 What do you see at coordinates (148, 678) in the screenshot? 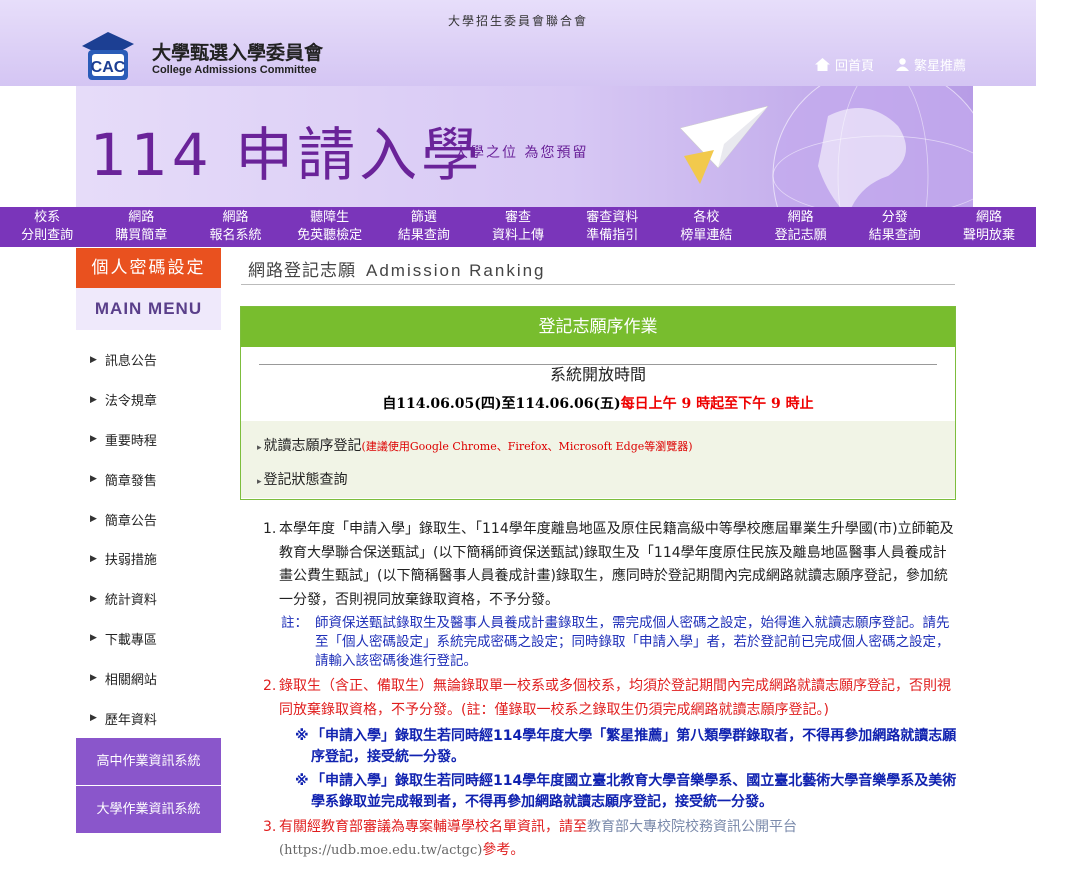
I see `menu-item-related-sites: ▶ 相關網站` at bounding box center [148, 678].